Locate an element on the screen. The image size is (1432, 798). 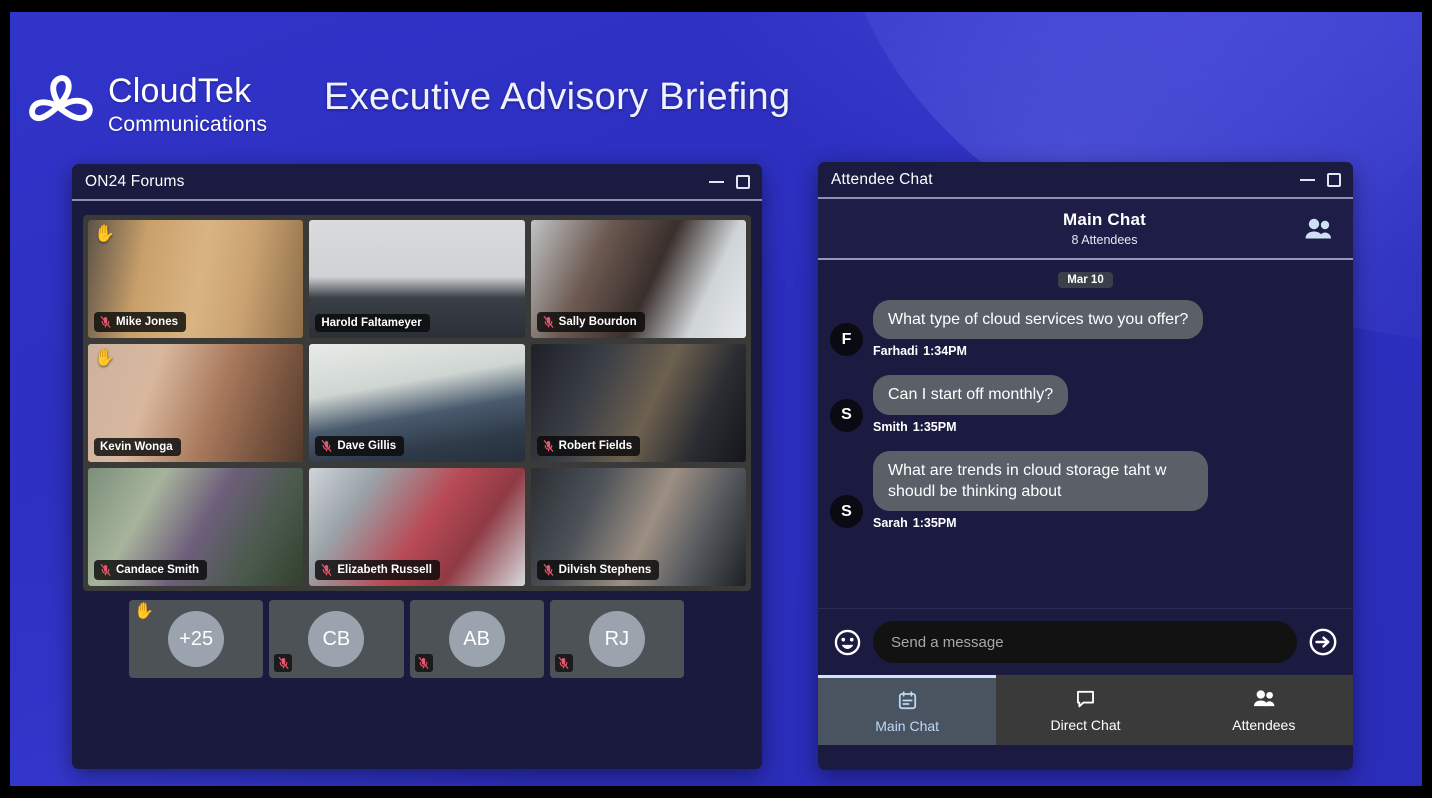
brand-name: CloudTek is located at coordinates (180, 90).